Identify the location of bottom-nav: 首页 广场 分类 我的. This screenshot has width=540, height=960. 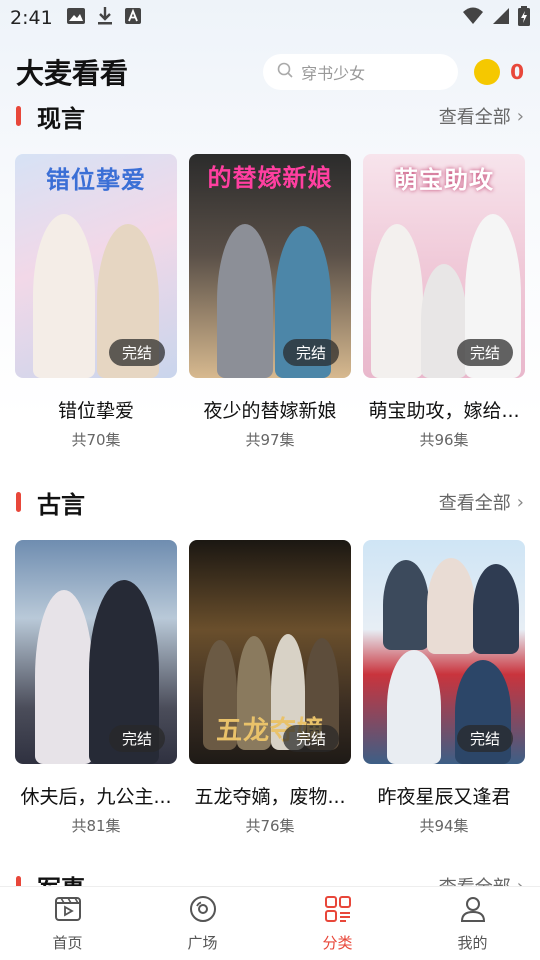
(270, 923).